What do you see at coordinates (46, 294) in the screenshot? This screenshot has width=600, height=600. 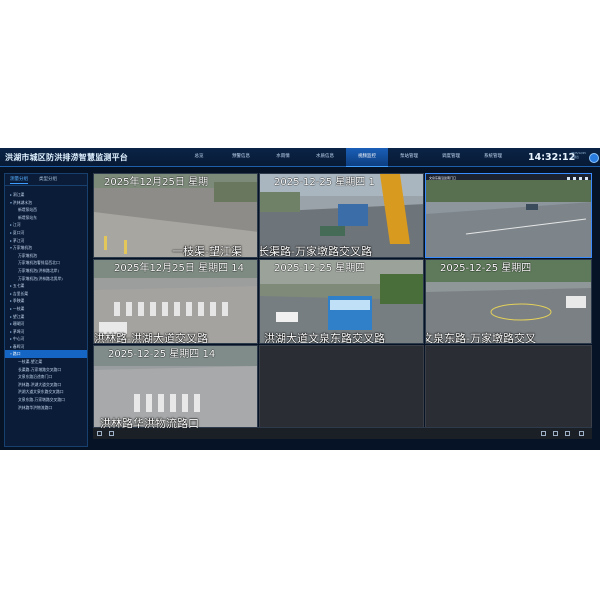 I see `tree-item: ▸吉里长渠` at bounding box center [46, 294].